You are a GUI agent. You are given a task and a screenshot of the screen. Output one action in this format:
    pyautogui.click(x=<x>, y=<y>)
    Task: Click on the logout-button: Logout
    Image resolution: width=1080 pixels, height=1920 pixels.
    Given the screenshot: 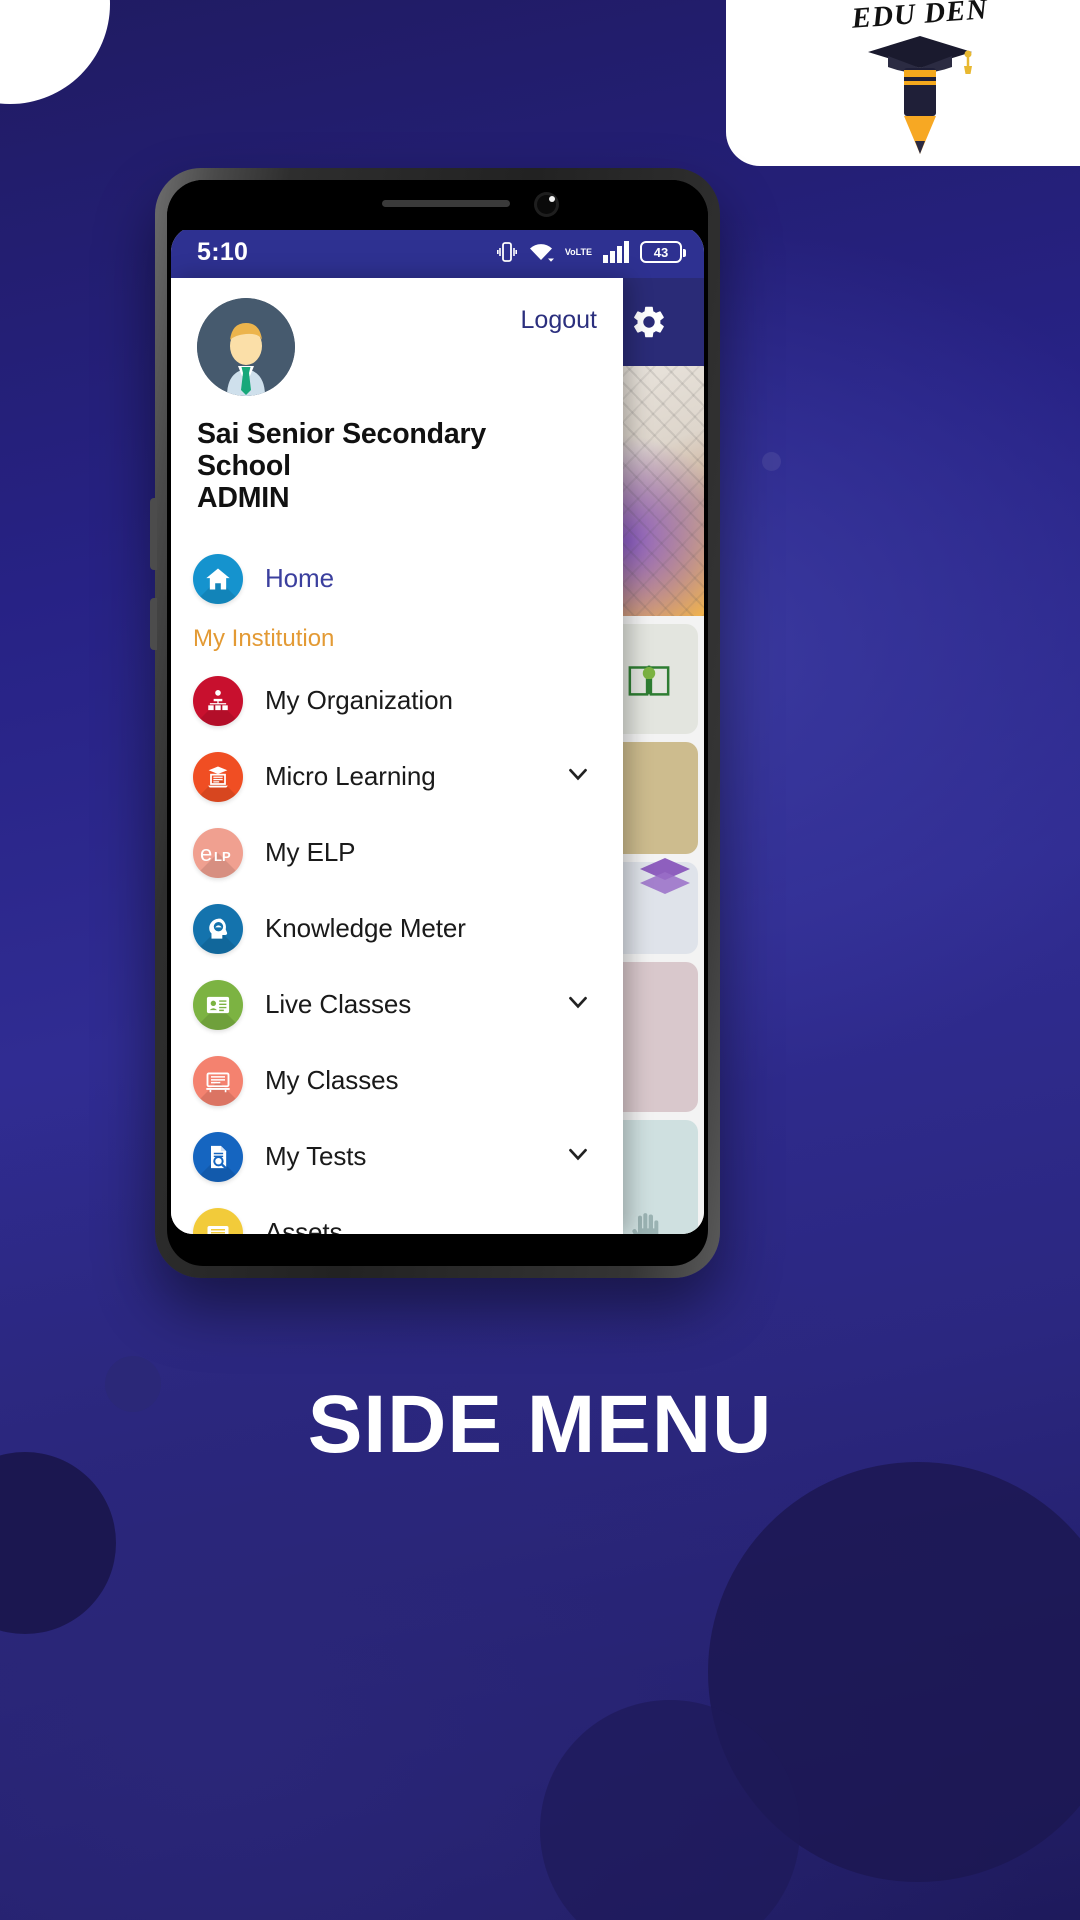 What is the action you would take?
    pyautogui.click(x=559, y=320)
    